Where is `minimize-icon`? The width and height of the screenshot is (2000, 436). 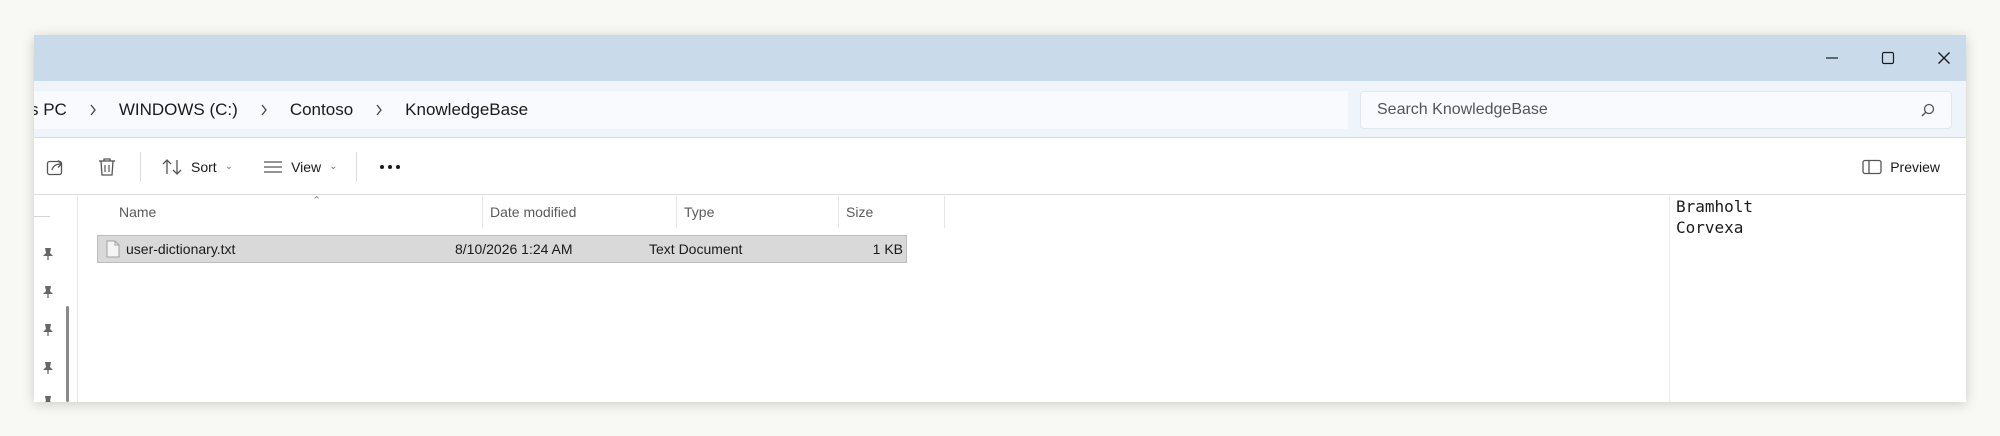 minimize-icon is located at coordinates (1832, 58).